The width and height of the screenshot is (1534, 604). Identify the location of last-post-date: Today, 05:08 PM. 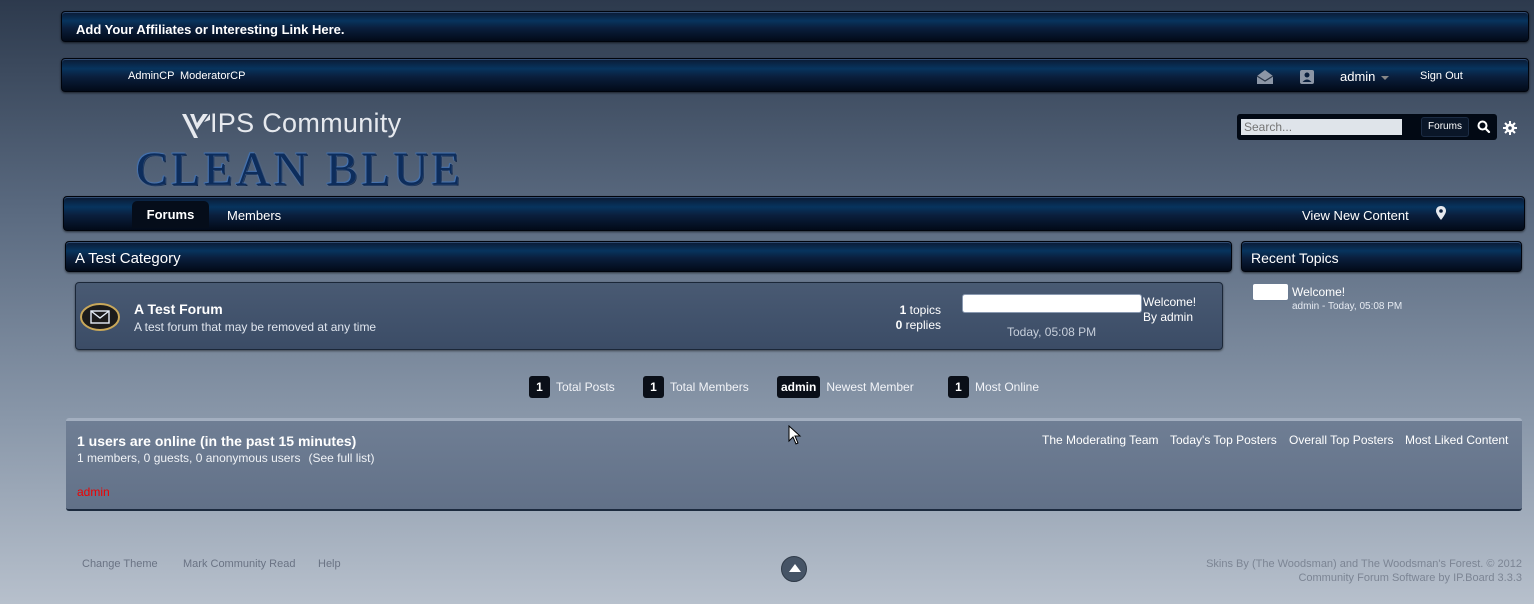
(1052, 332).